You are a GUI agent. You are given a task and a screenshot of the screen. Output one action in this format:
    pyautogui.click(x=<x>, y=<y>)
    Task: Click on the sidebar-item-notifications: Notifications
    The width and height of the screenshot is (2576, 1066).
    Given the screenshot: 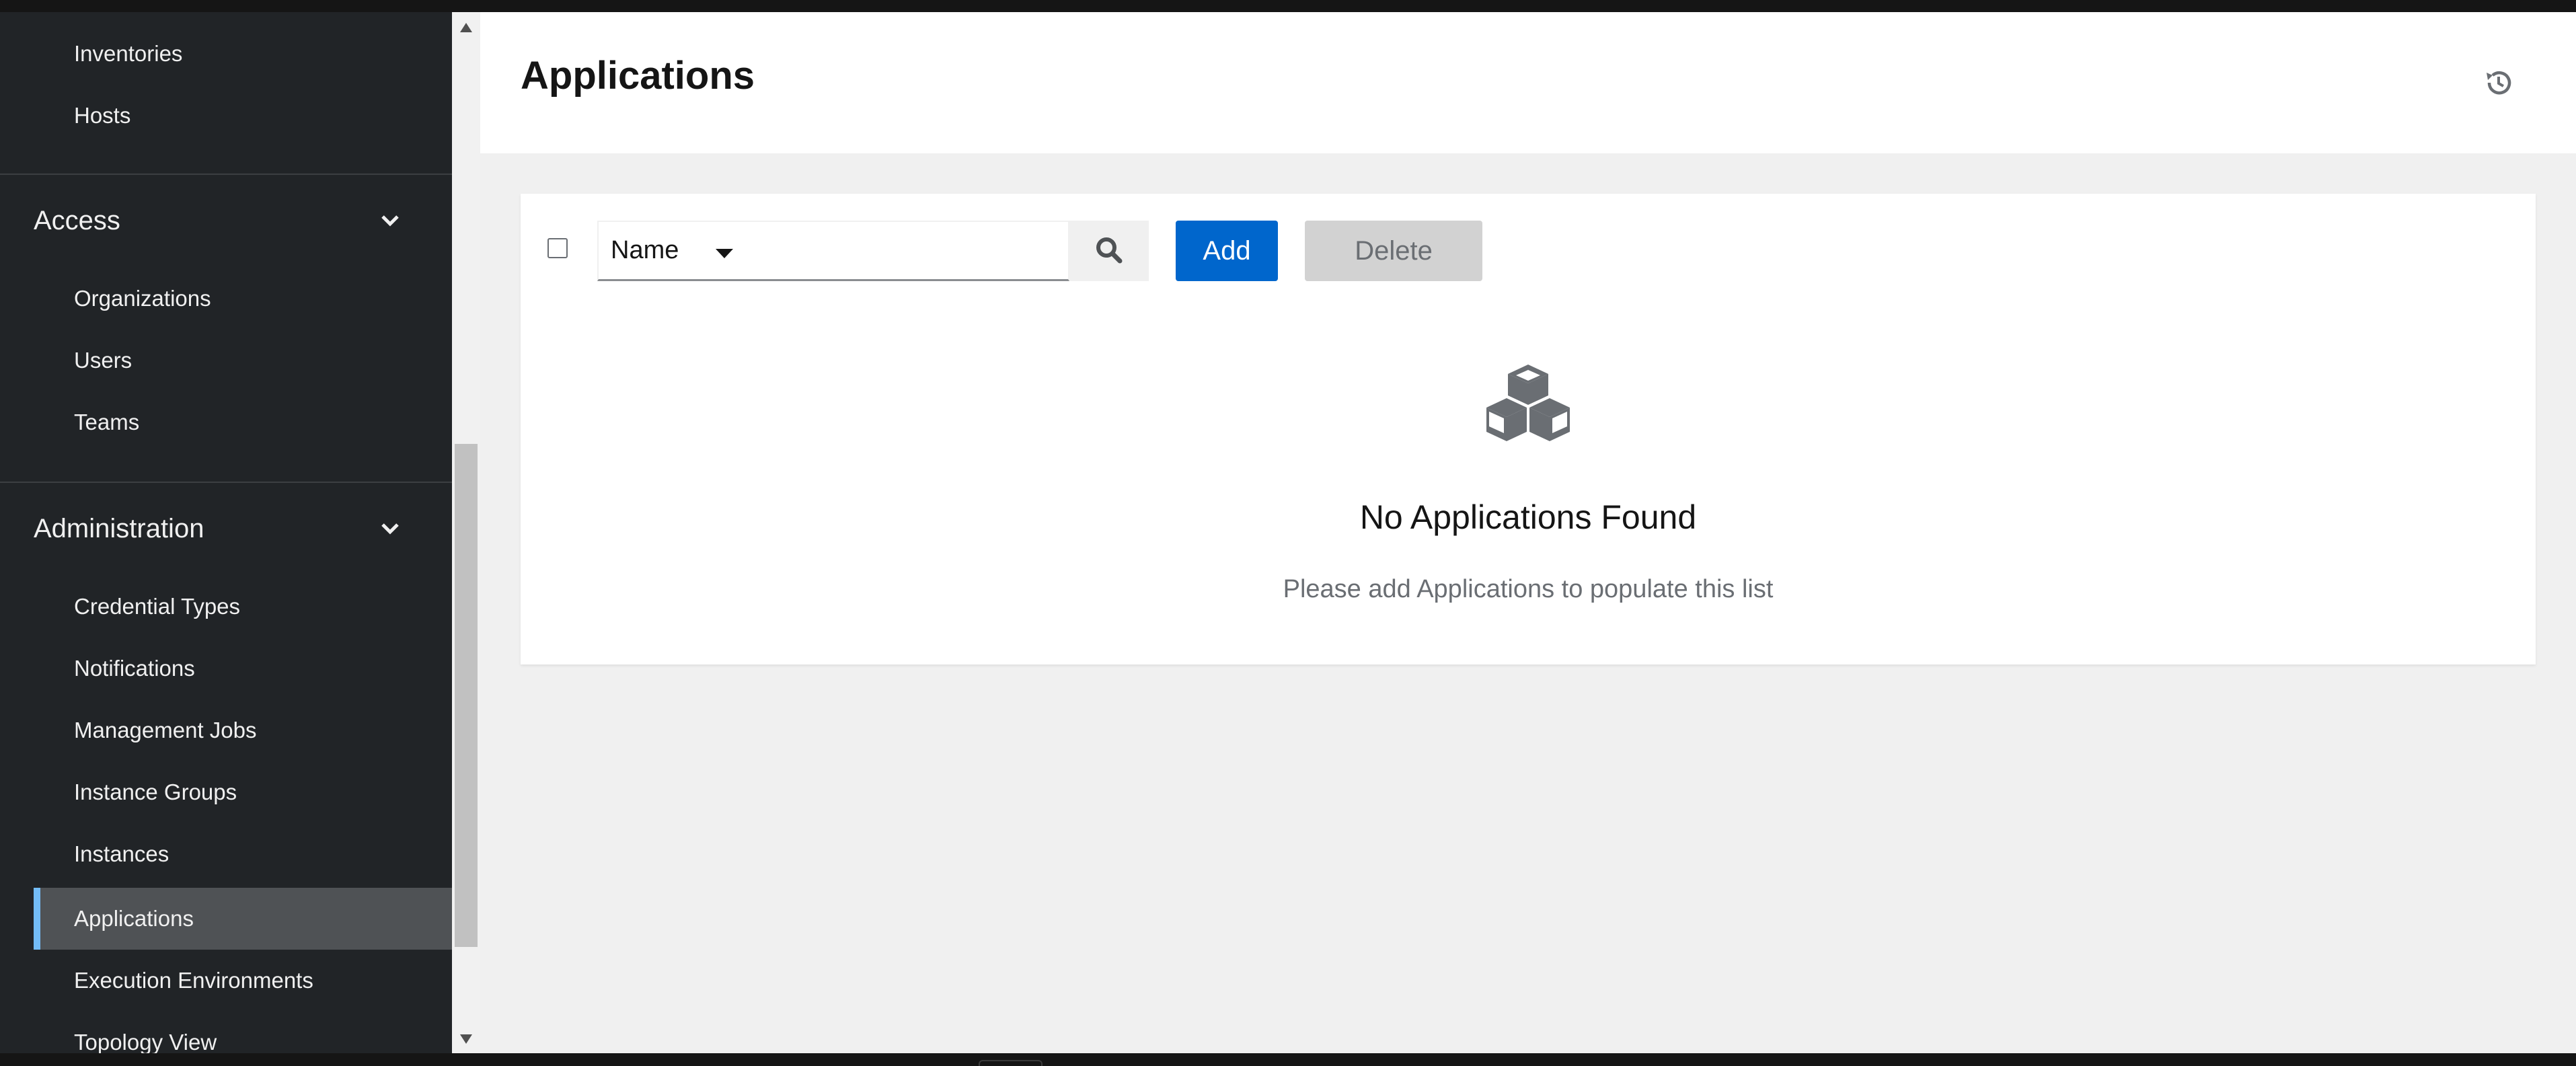 What is the action you would take?
    pyautogui.click(x=263, y=668)
    